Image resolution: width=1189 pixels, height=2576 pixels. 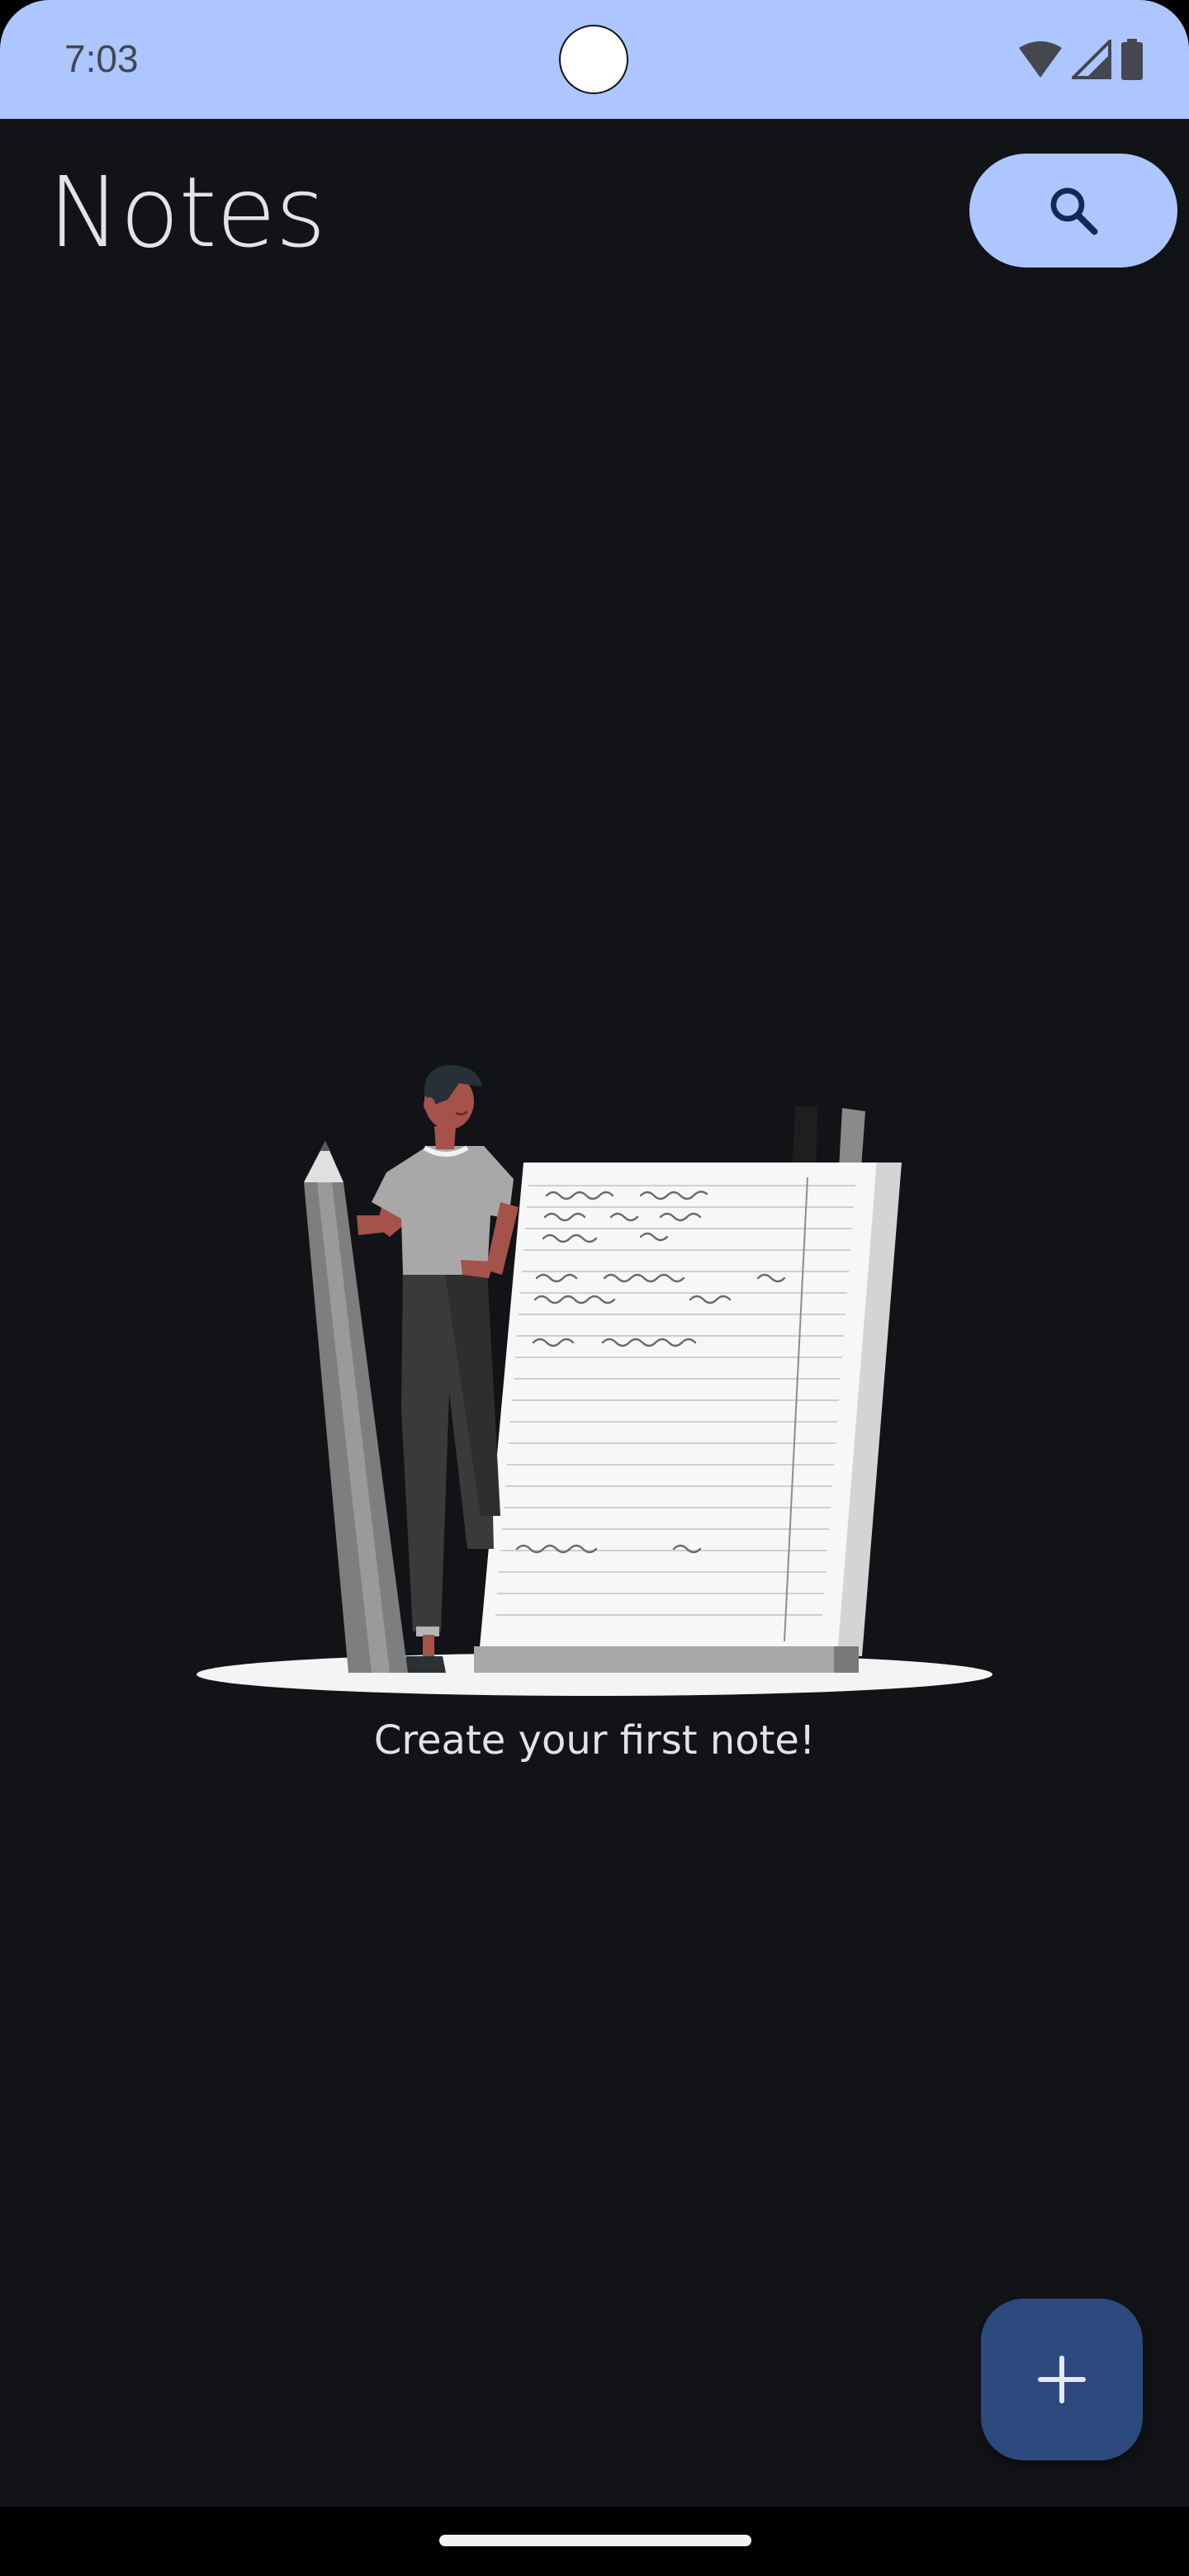 I want to click on search-icon, so click(x=1074, y=211).